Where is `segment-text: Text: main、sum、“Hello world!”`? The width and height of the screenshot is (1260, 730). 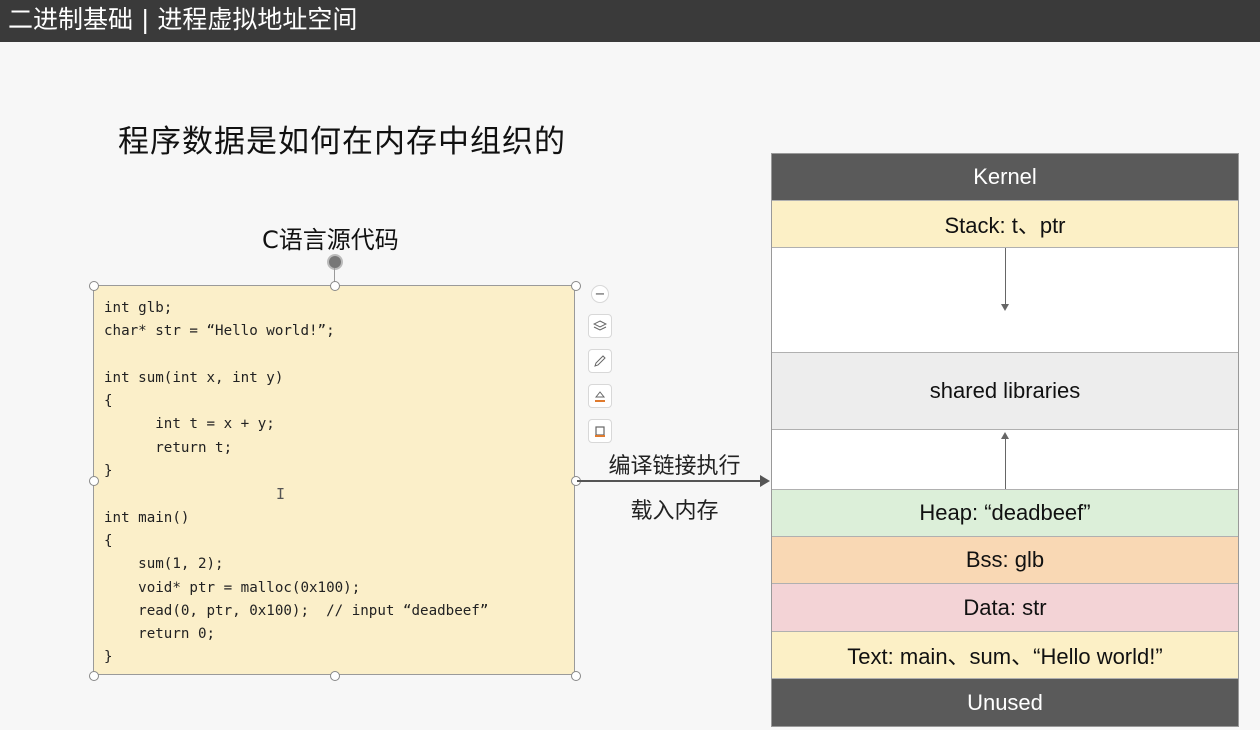 segment-text: Text: main、sum、“Hello world!” is located at coordinates (1005, 655).